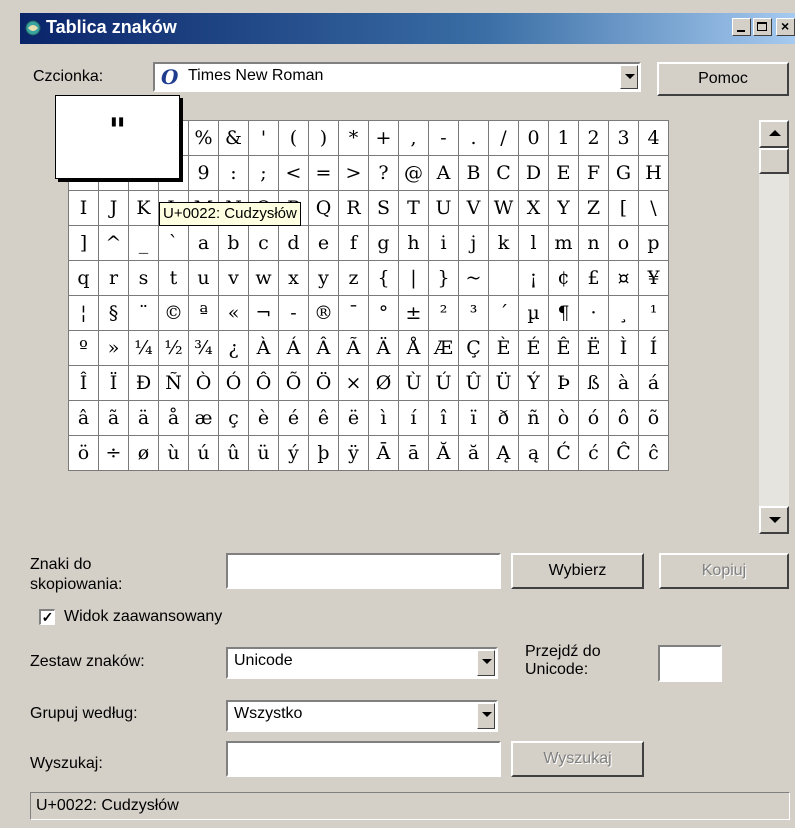 The width and height of the screenshot is (795, 828). What do you see at coordinates (83, 243) in the screenshot?
I see `char-cell: ]` at bounding box center [83, 243].